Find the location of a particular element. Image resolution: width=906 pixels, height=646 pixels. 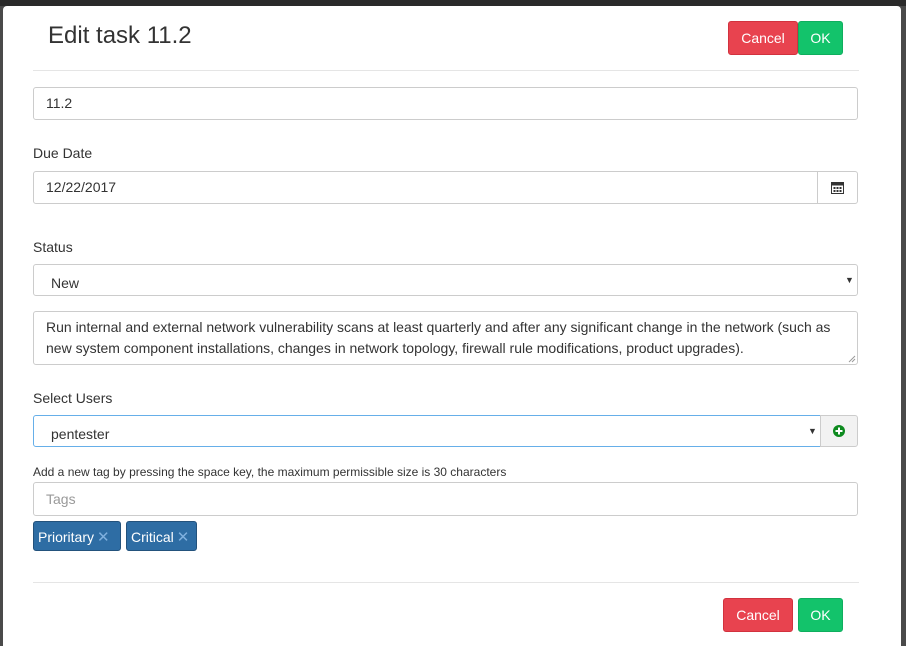

task-name-input: 11.2 is located at coordinates (445, 103).